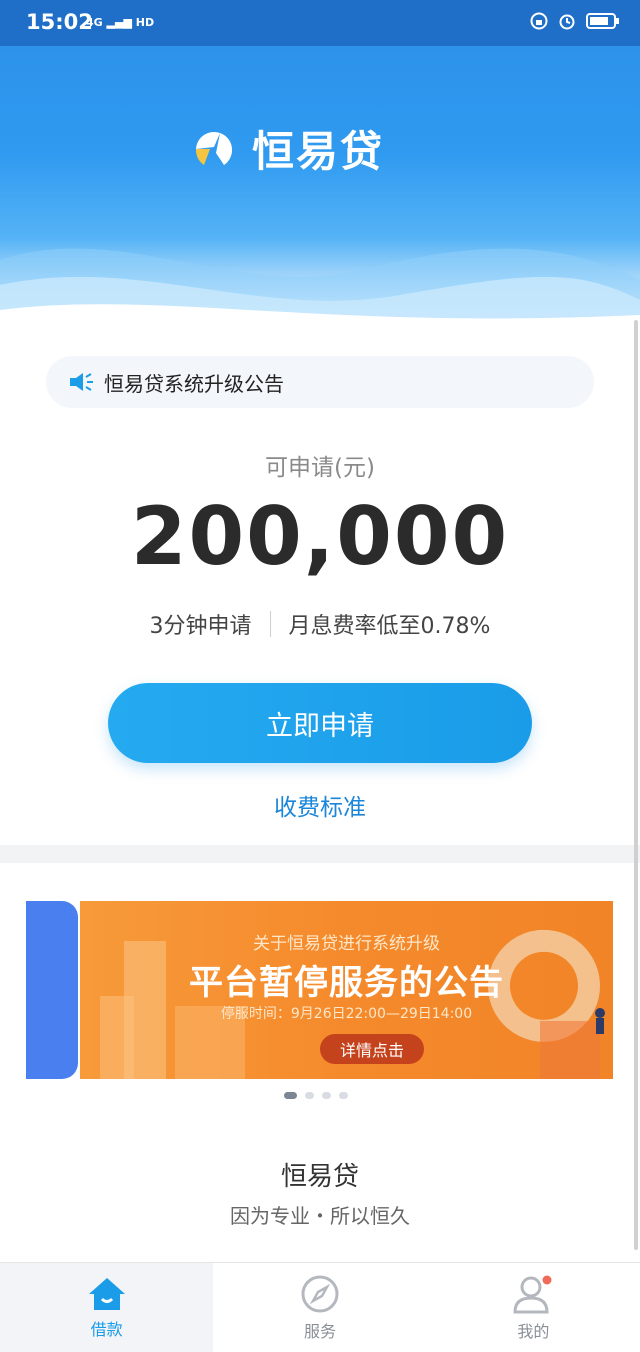  I want to click on brand-slogan: 因为专业・所以恒久, so click(320, 1216).